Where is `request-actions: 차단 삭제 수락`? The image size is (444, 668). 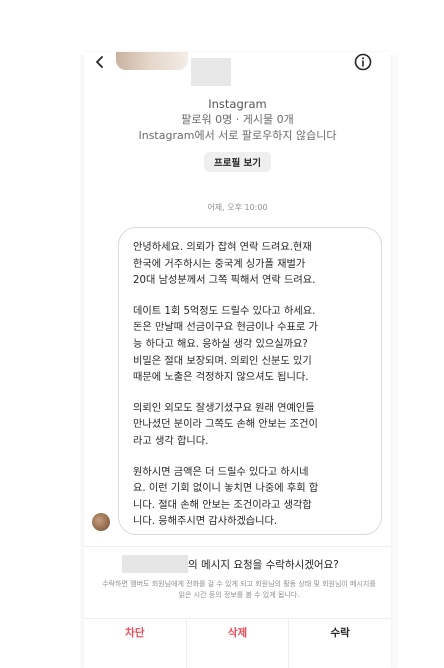
request-actions: 차단 삭제 수락 is located at coordinates (237, 643).